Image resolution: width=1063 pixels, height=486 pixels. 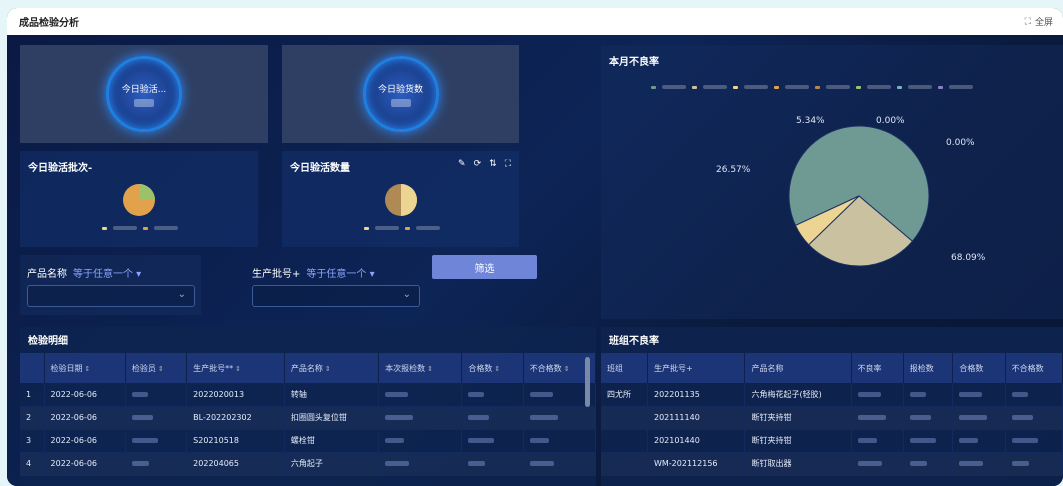 What do you see at coordinates (32, 418) in the screenshot?
I see `table-cell: 2` at bounding box center [32, 418].